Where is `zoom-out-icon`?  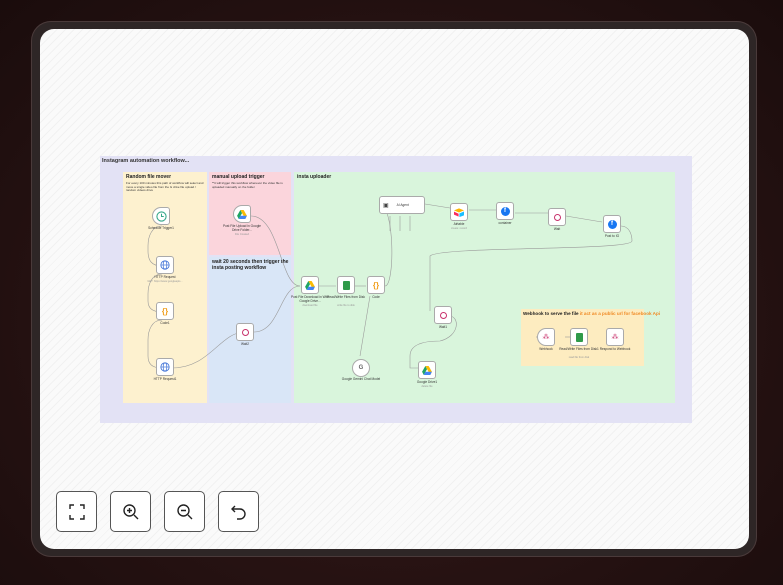 zoom-out-icon is located at coordinates (184, 511).